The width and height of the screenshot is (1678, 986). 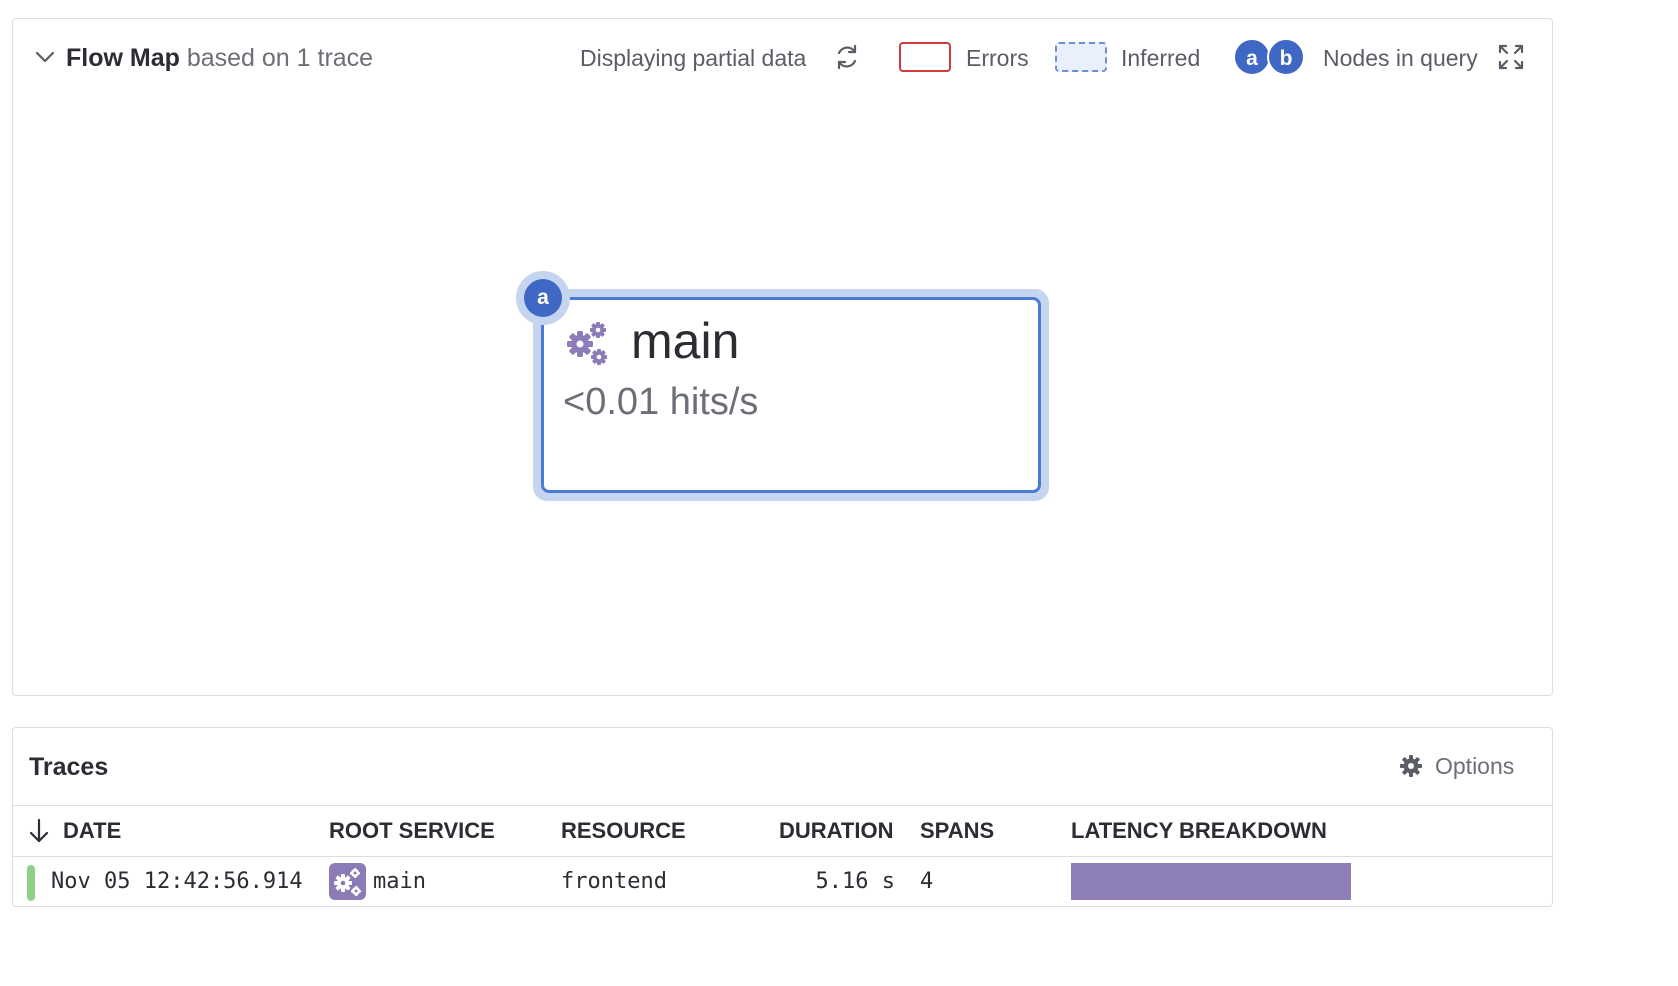 What do you see at coordinates (280, 58) in the screenshot?
I see `flow-map-title-subtitle: based on 1 trace` at bounding box center [280, 58].